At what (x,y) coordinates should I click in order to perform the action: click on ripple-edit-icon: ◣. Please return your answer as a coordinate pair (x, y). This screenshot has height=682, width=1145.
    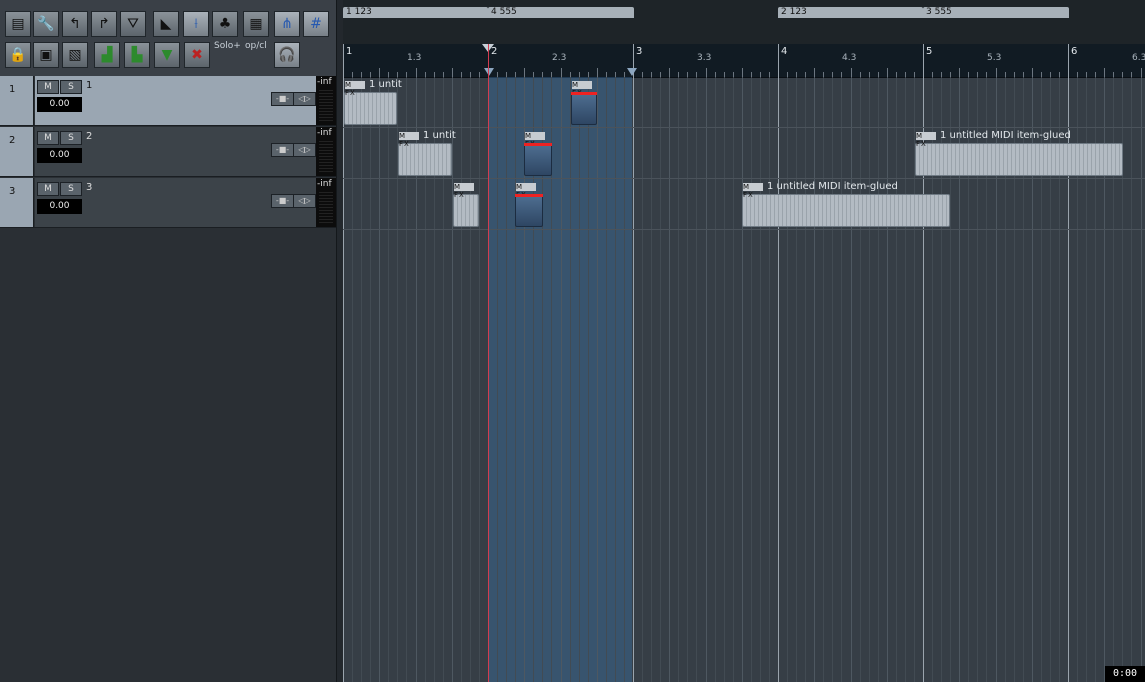
    Looking at the image, I should click on (166, 24).